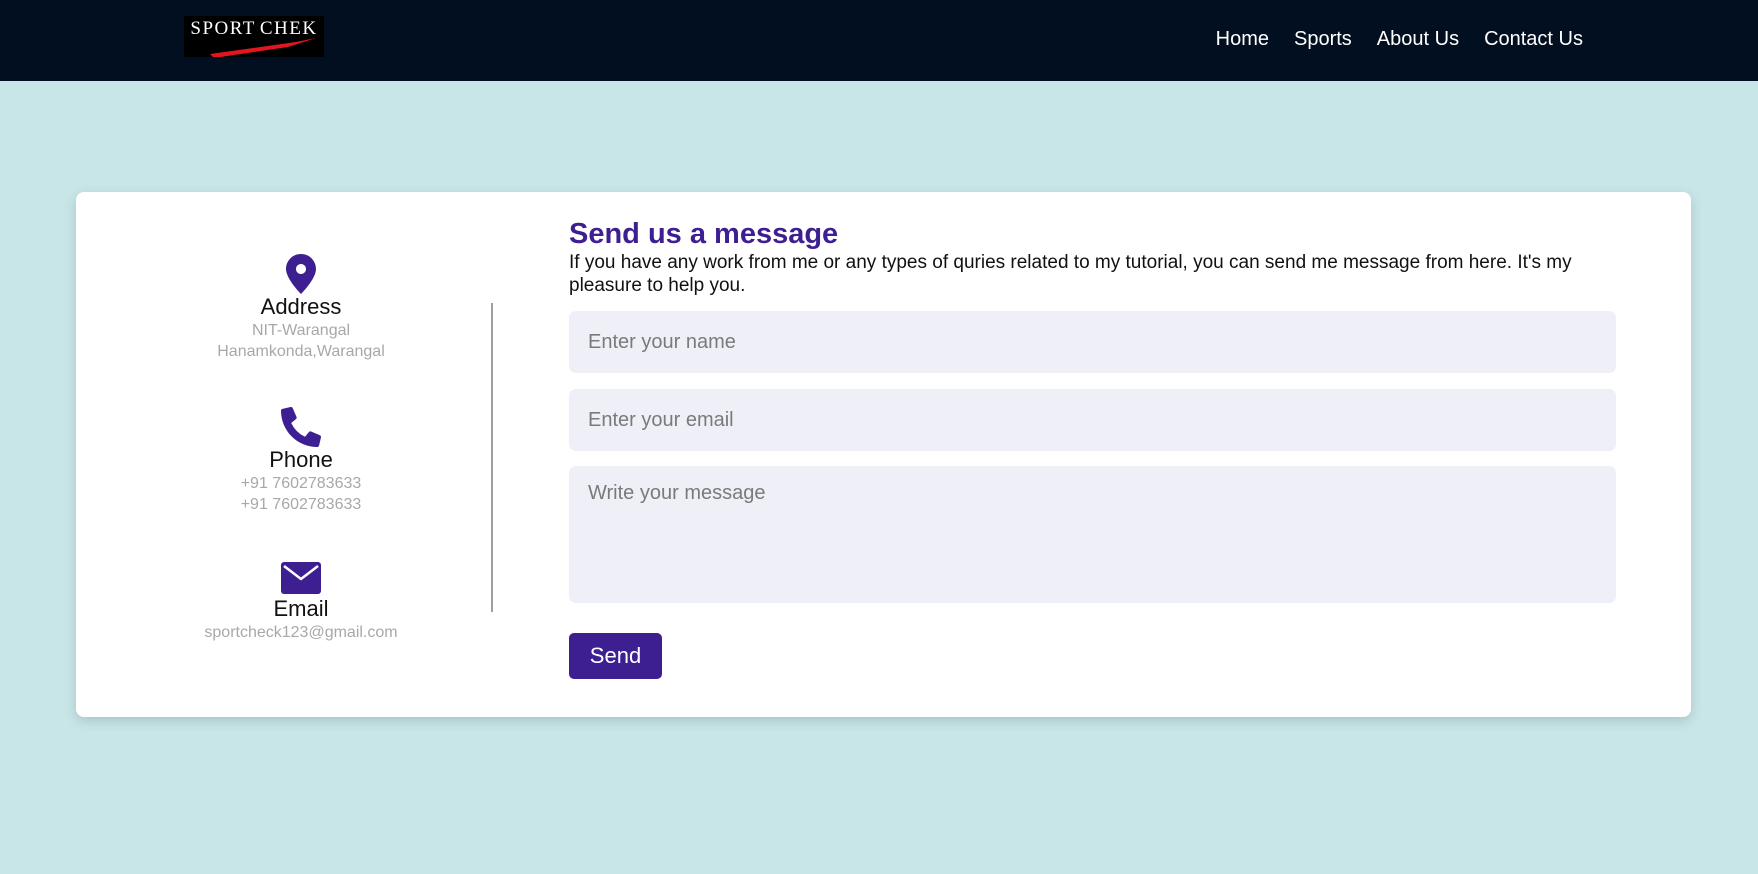 This screenshot has height=874, width=1758. I want to click on vertical-divider, so click(492, 457).